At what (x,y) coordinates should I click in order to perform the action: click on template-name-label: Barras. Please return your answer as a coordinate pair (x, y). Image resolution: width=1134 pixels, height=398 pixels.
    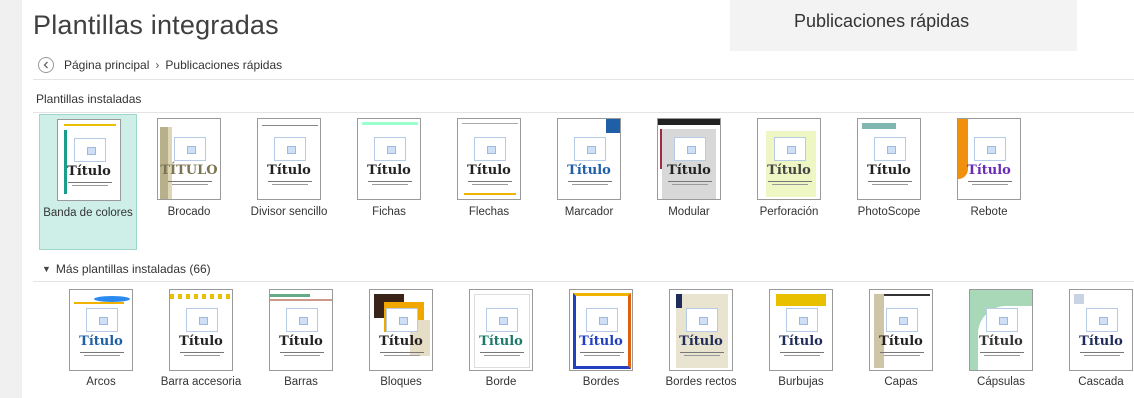
    Looking at the image, I should click on (301, 382).